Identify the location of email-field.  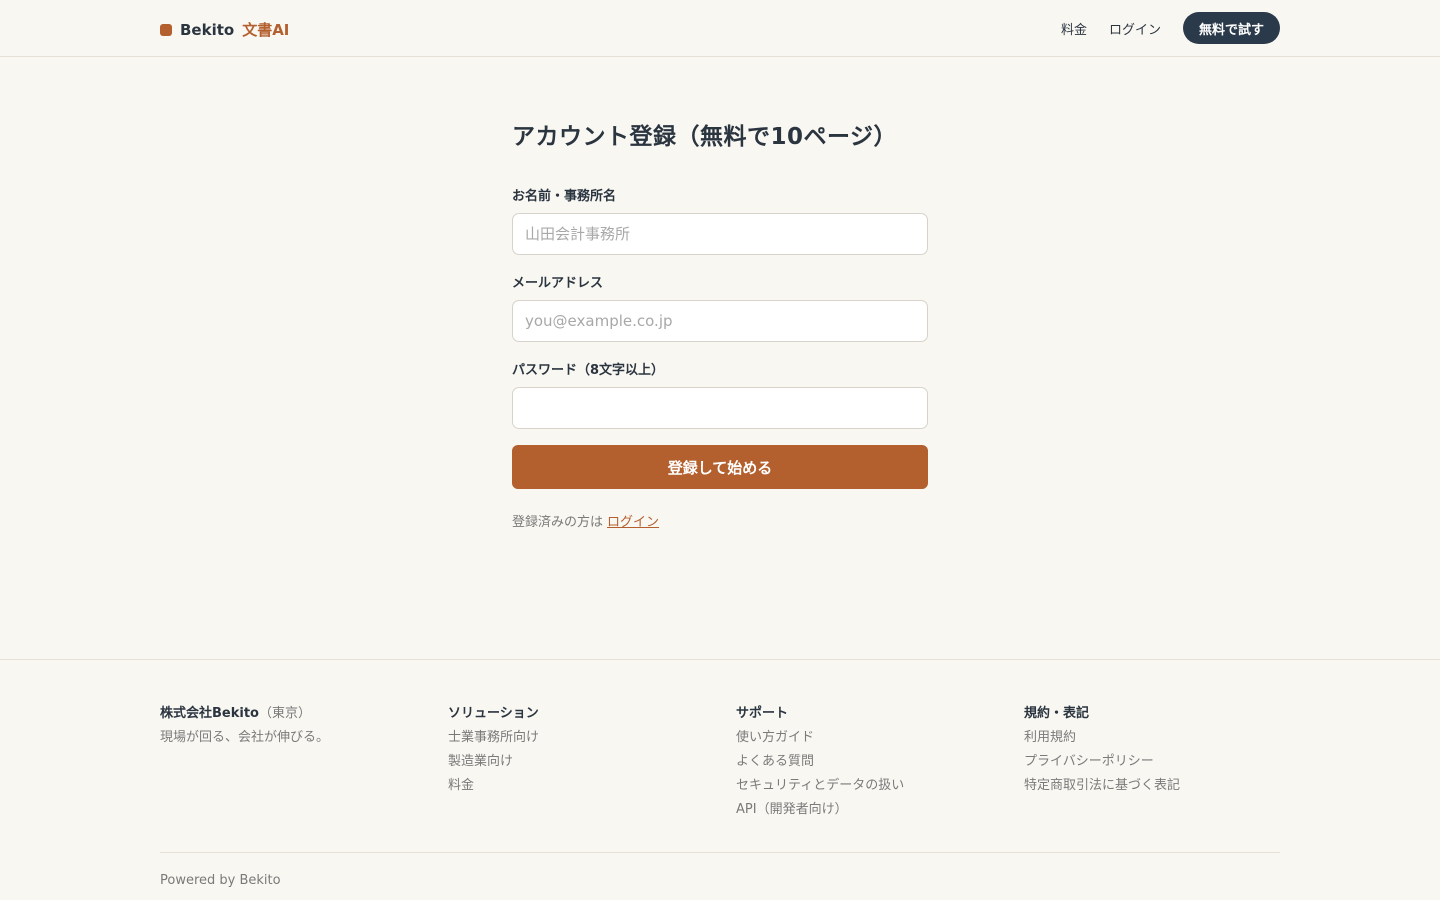
(720, 321).